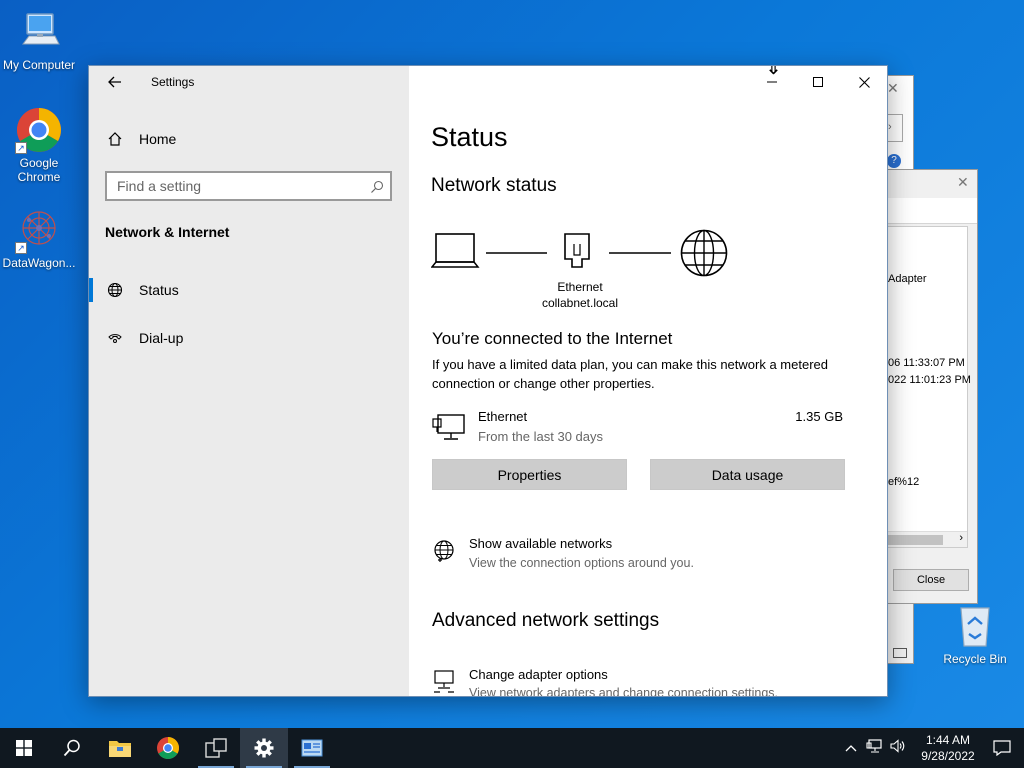 This screenshot has height=768, width=1024. Describe the element at coordinates (577, 250) in the screenshot. I see `ethernet-port-icon` at that location.